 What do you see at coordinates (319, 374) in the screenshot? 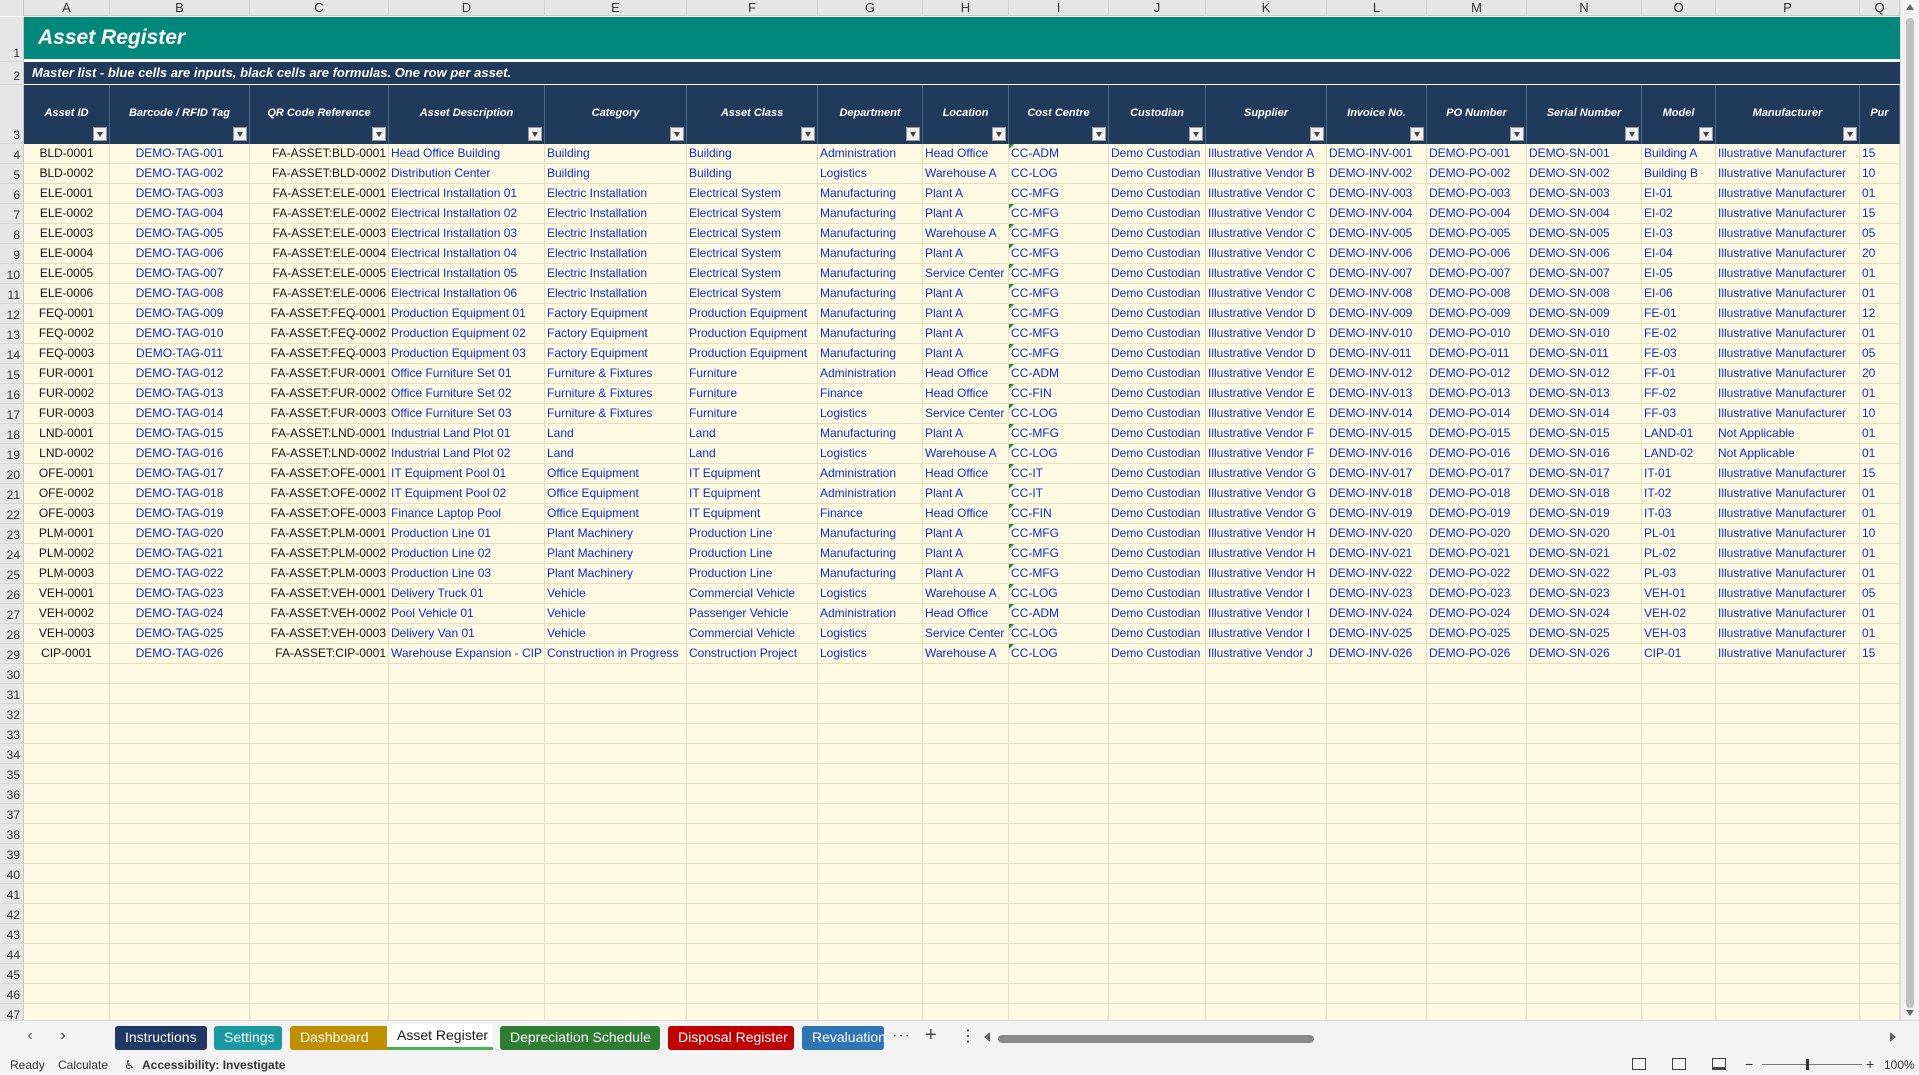
I see `table-cell: FA-ASSET:FUR-0001` at bounding box center [319, 374].